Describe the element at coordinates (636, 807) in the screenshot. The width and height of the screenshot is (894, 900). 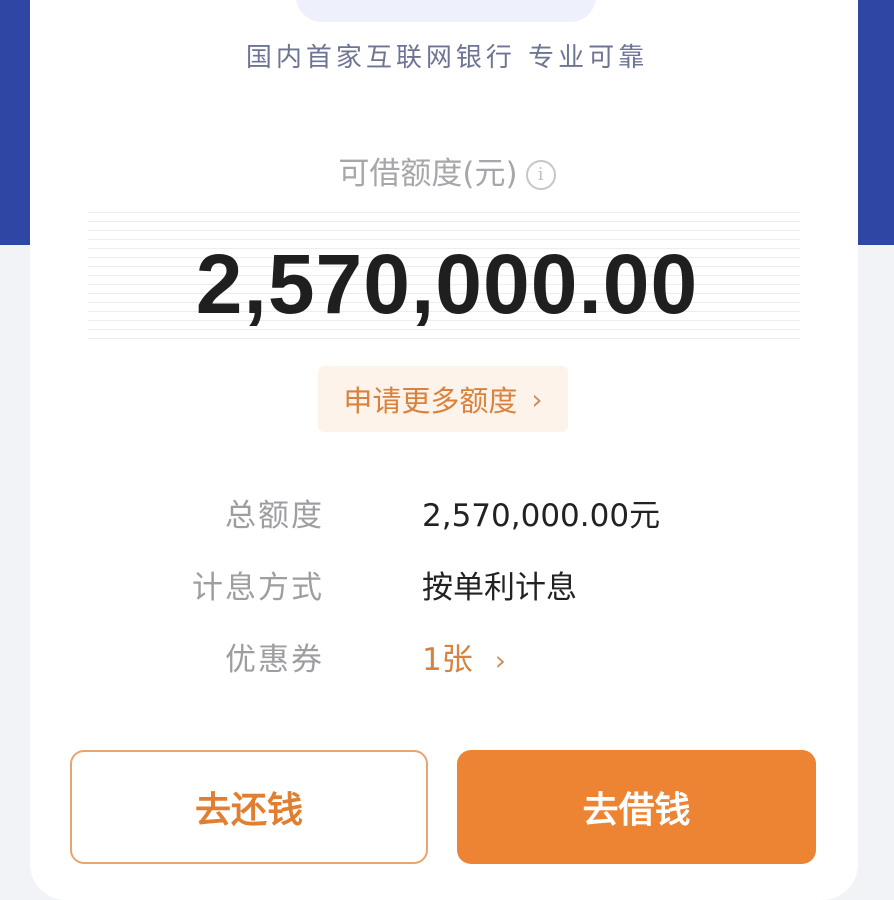
I see `borrow-button: 去借钱` at that location.